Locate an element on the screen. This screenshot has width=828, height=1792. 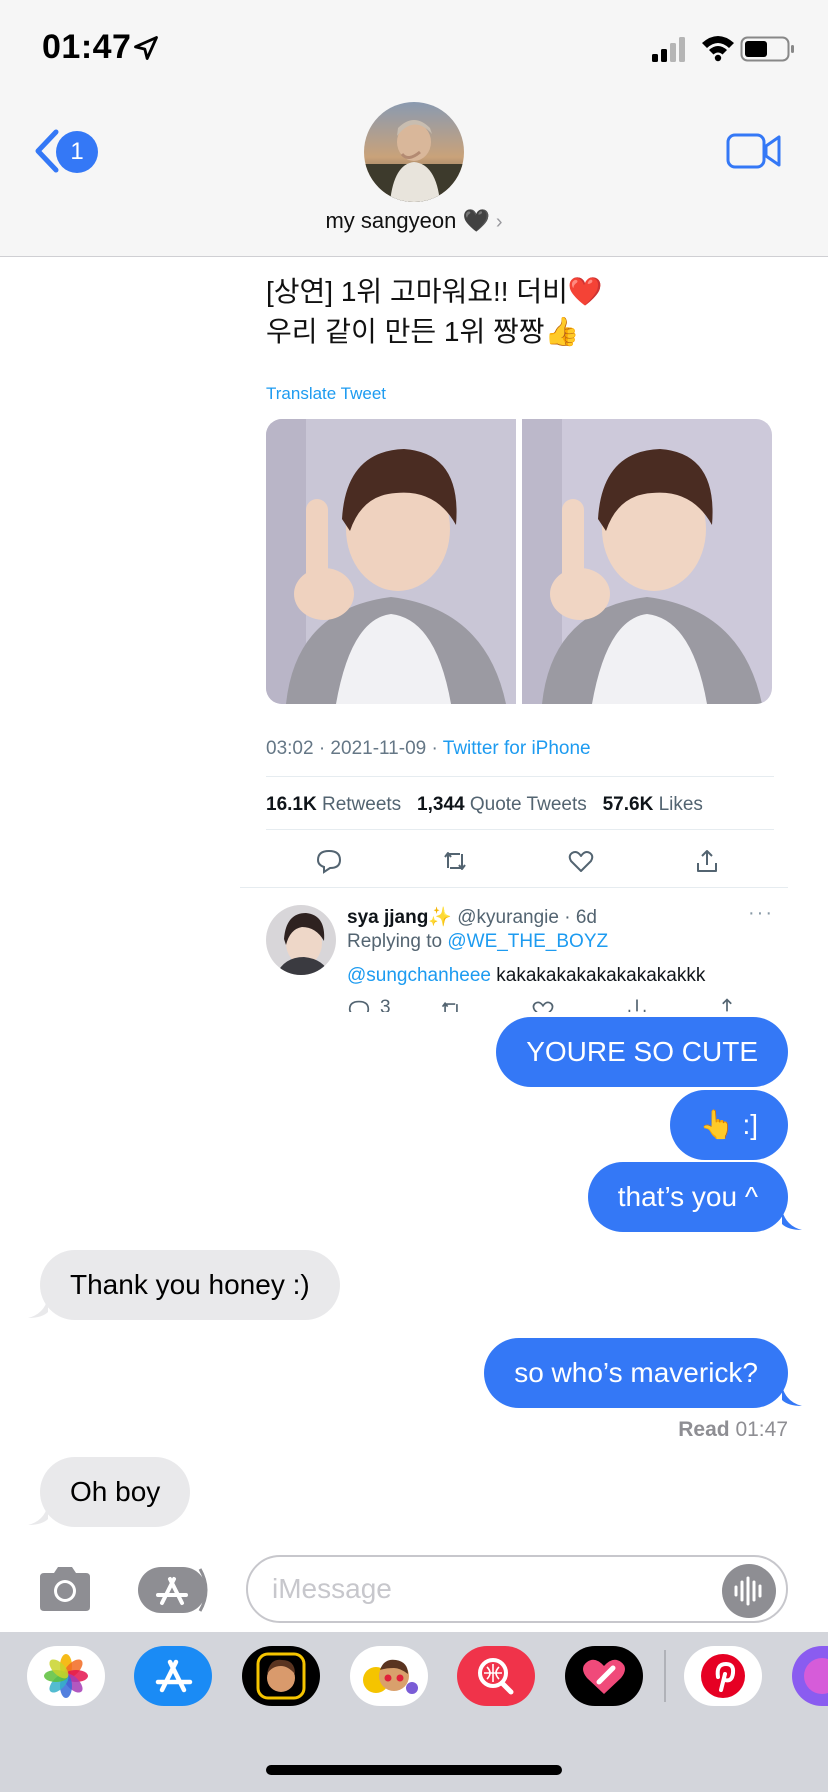
likes-label: Likes is located at coordinates (678, 804).